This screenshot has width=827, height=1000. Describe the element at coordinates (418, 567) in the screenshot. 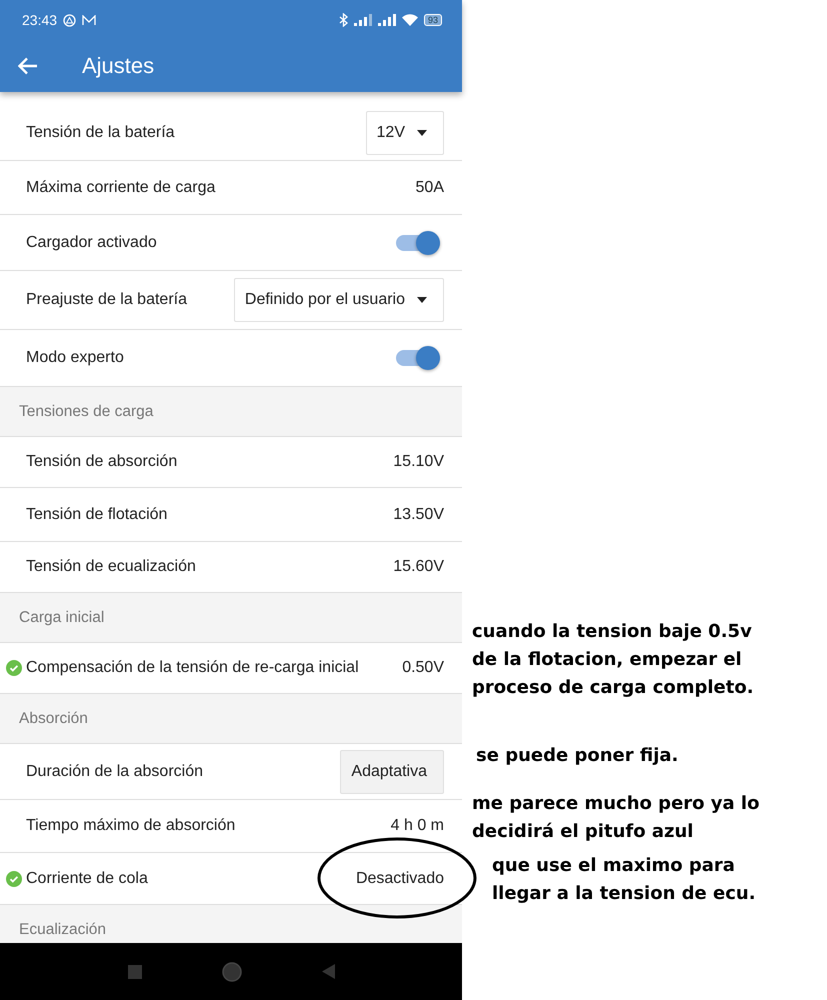

I see `setting-value: 15.60V` at that location.